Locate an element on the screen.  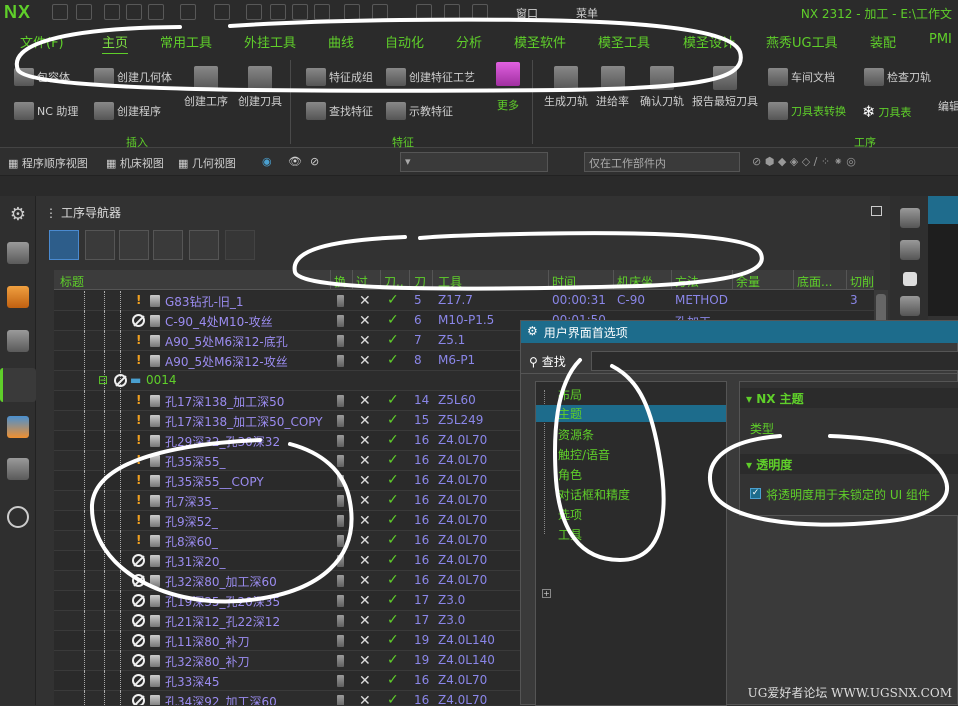
col-tool-number: 刀 is located at coordinates (420, 281).